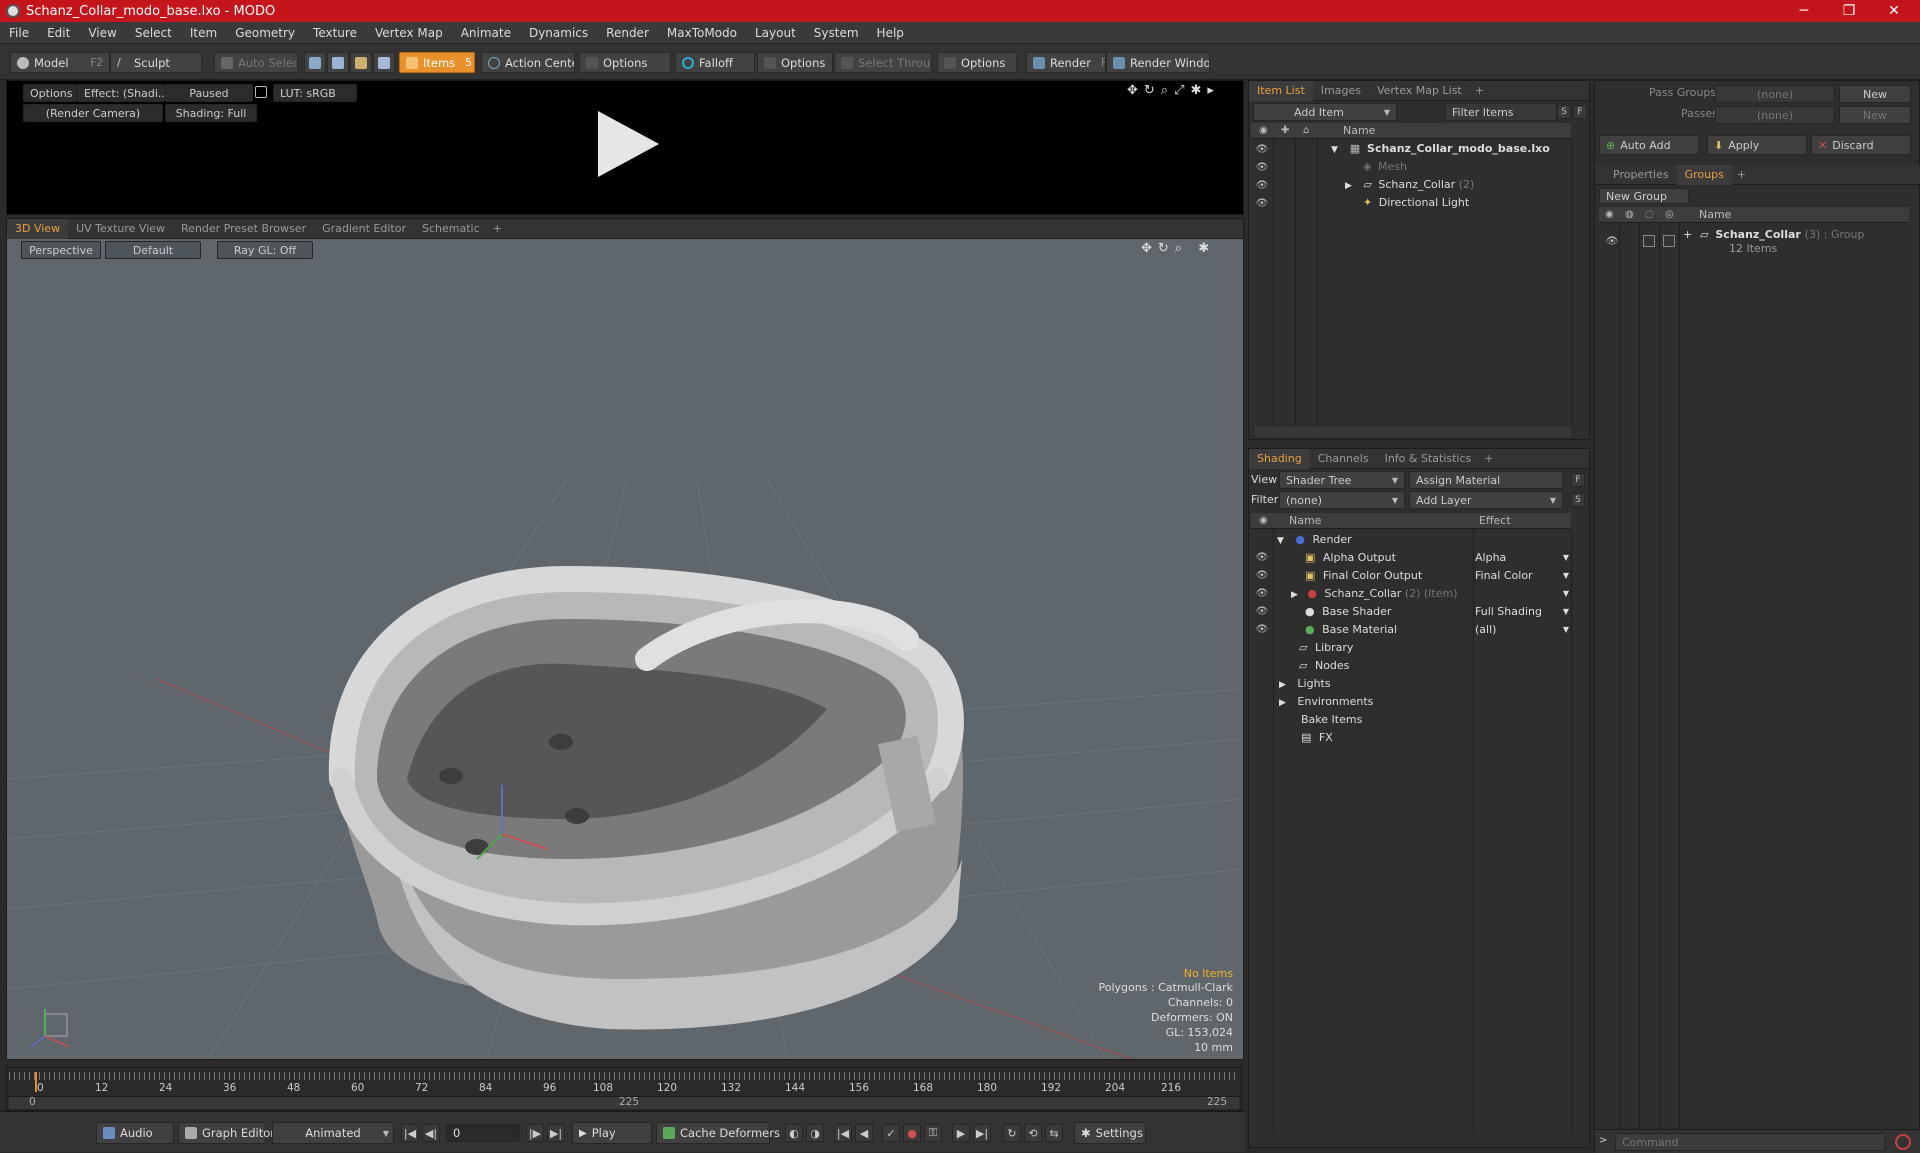 Image resolution: width=1920 pixels, height=1153 pixels. Describe the element at coordinates (1342, 500) in the screenshot. I see `filter-dropdown: (none) ▼` at that location.